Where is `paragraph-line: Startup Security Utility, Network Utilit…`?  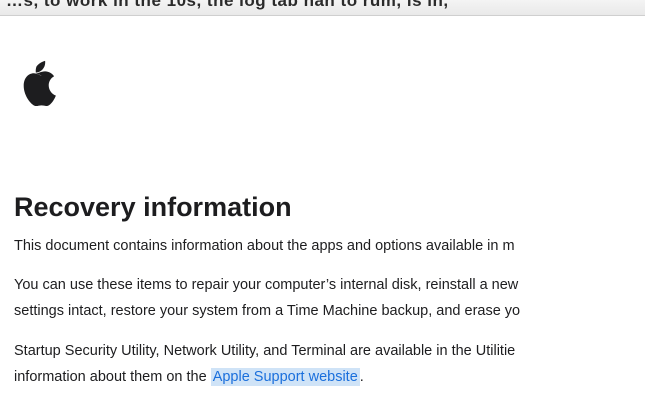 paragraph-line: Startup Security Utility, Network Utilit… is located at coordinates (265, 351).